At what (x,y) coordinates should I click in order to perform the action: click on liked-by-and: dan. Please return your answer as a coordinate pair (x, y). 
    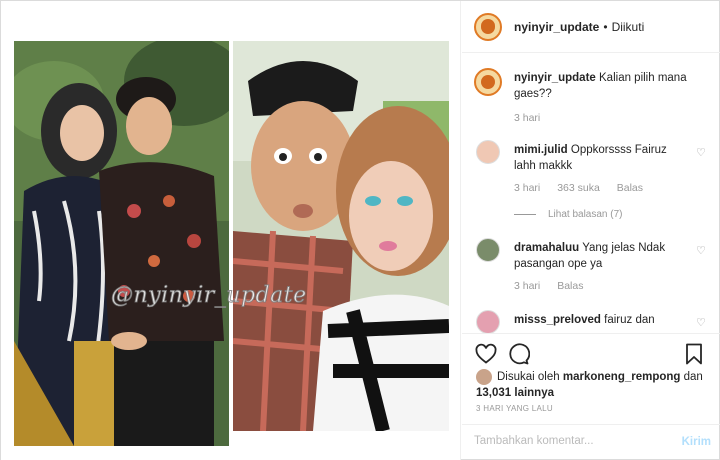
    Looking at the image, I should click on (693, 377).